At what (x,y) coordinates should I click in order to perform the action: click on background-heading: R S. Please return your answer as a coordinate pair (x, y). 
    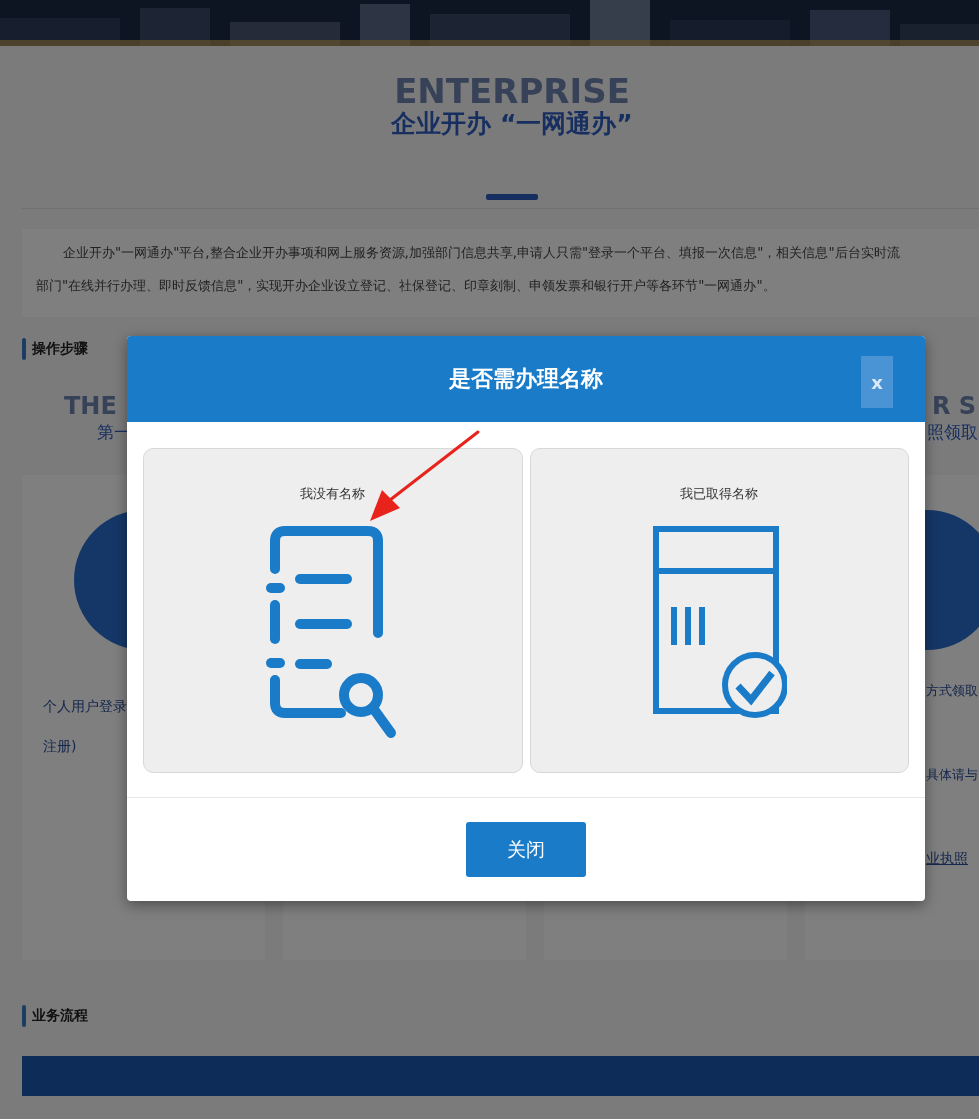
    Looking at the image, I should click on (954, 406).